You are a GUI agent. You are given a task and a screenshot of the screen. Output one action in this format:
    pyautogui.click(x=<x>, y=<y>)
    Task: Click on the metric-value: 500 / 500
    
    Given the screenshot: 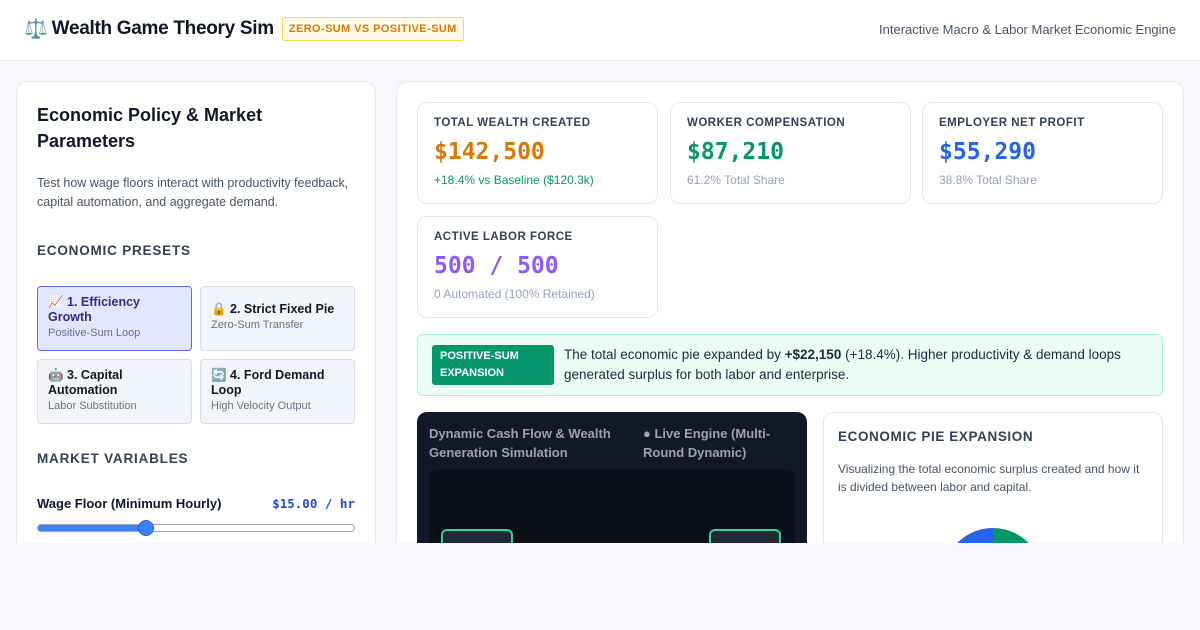 What is the action you would take?
    pyautogui.click(x=496, y=266)
    